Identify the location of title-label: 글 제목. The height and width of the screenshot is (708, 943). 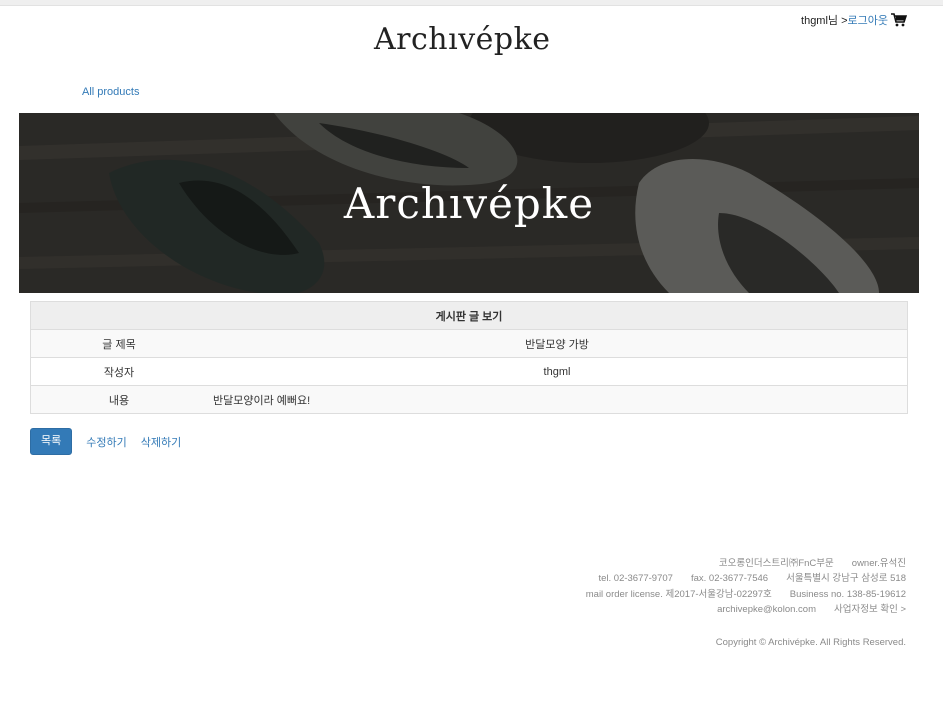
(118, 343).